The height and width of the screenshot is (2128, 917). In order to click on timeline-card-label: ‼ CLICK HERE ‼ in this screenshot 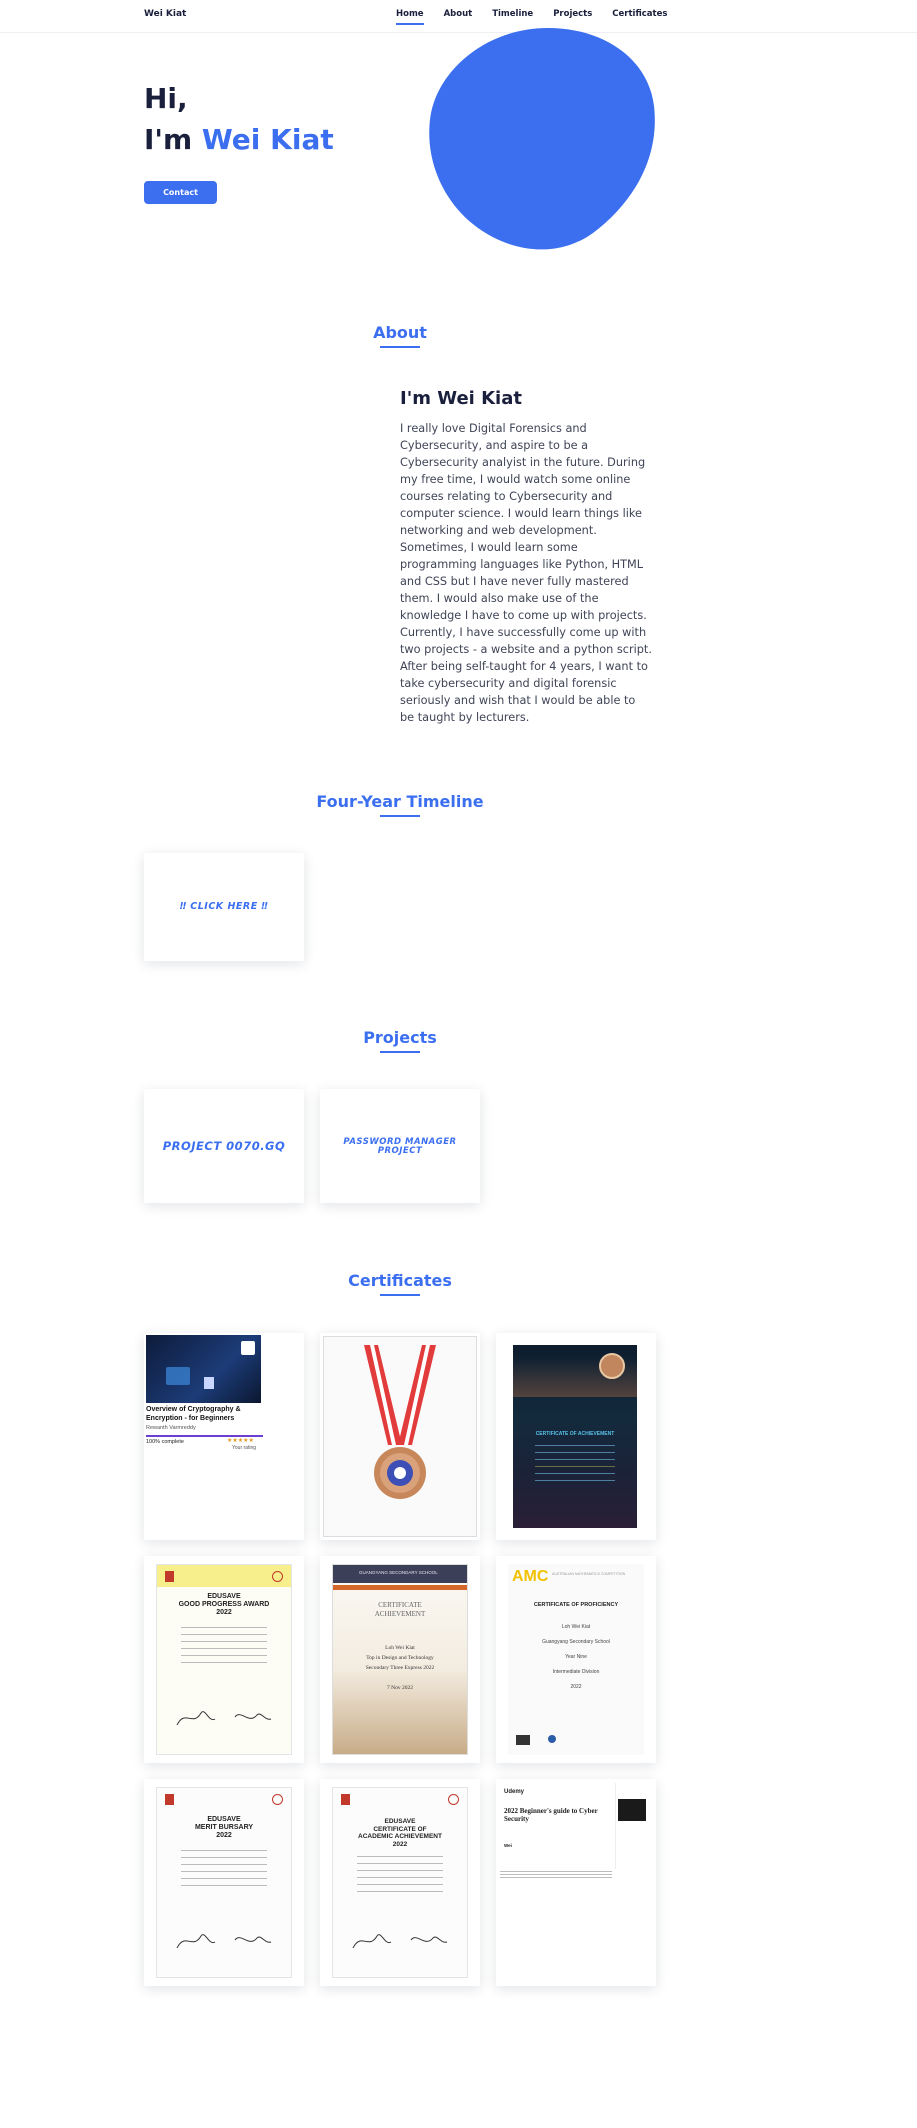, I will do `click(224, 906)`.